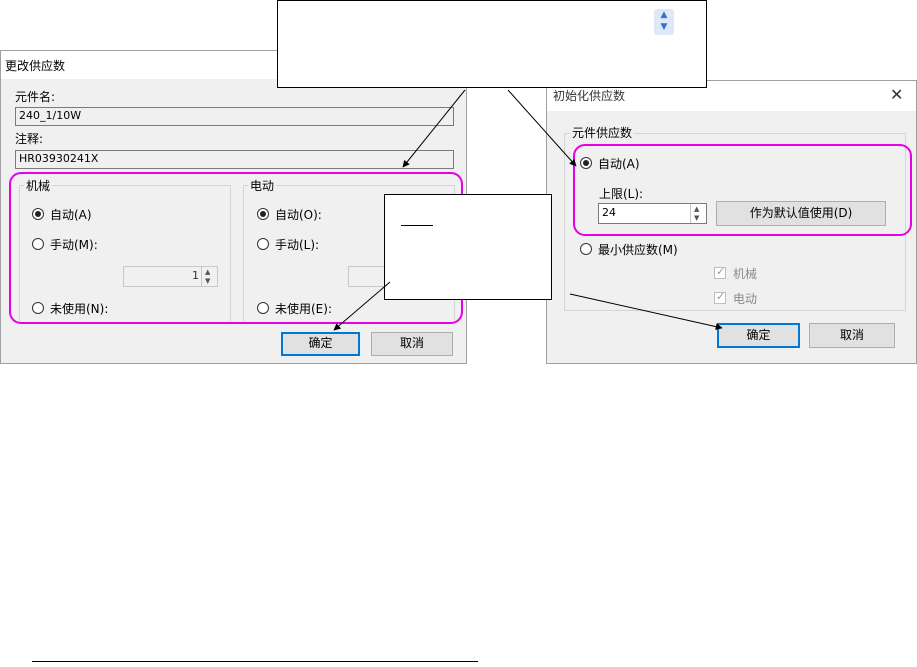 Image resolution: width=917 pixels, height=667 pixels. I want to click on arrow-to-ok-right, so click(646, 312).